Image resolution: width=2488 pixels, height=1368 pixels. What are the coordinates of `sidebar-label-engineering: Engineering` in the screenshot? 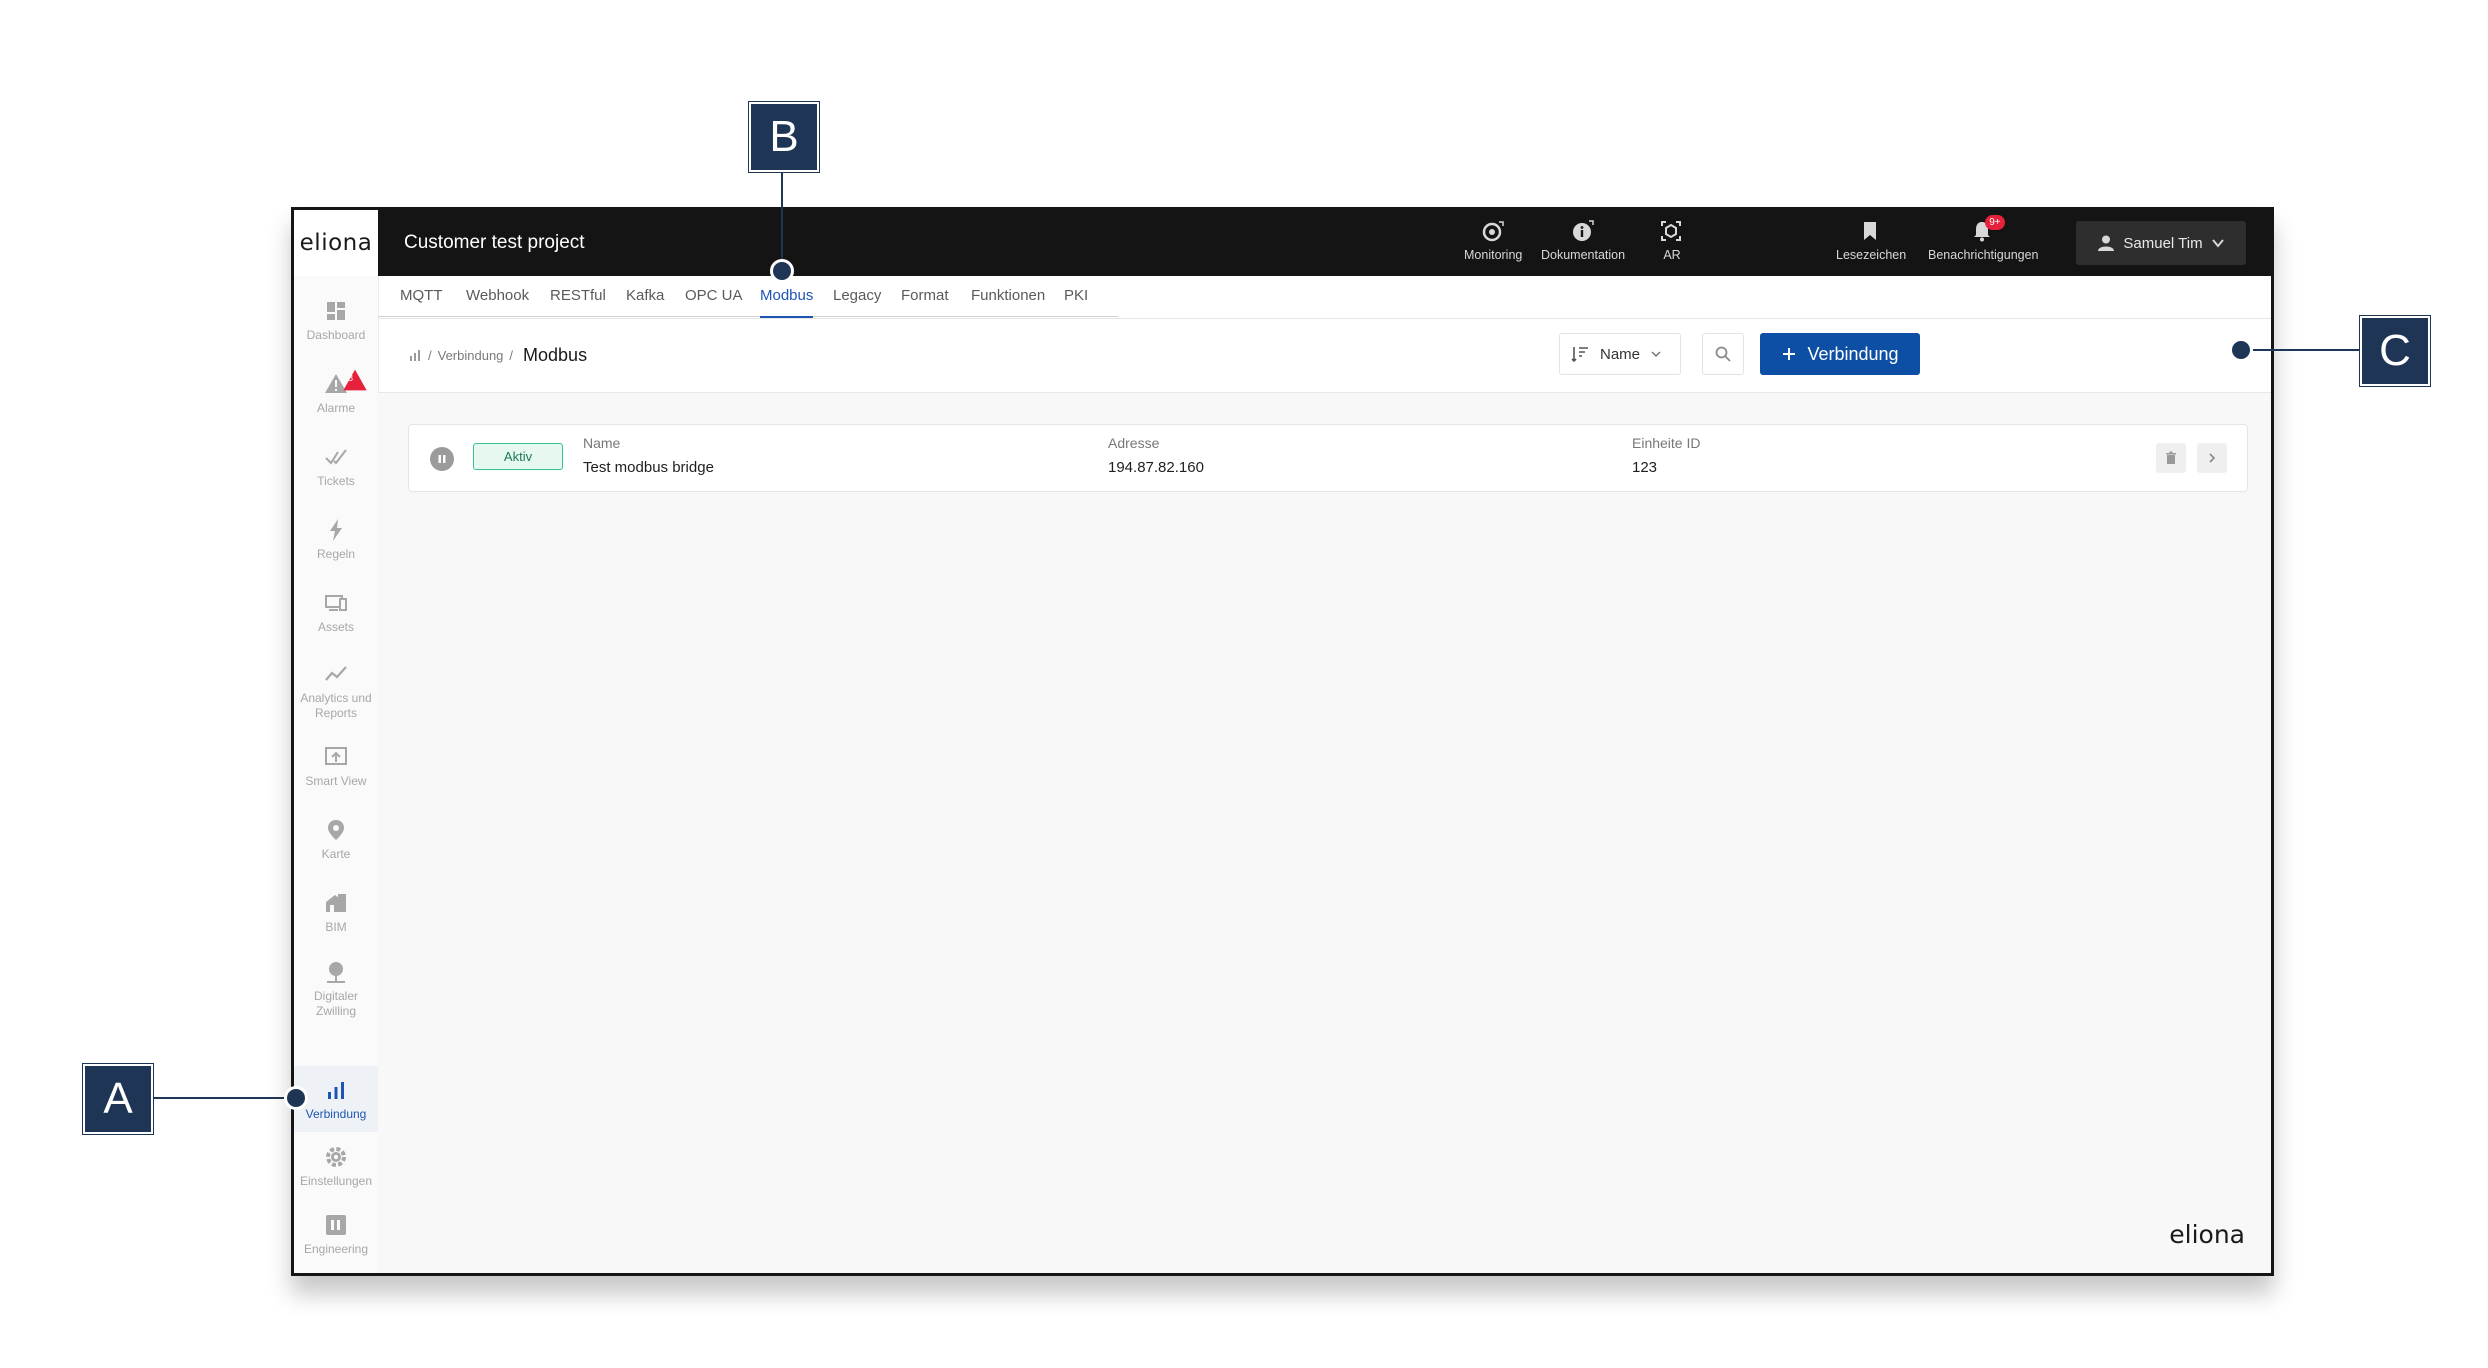 It's located at (336, 1249).